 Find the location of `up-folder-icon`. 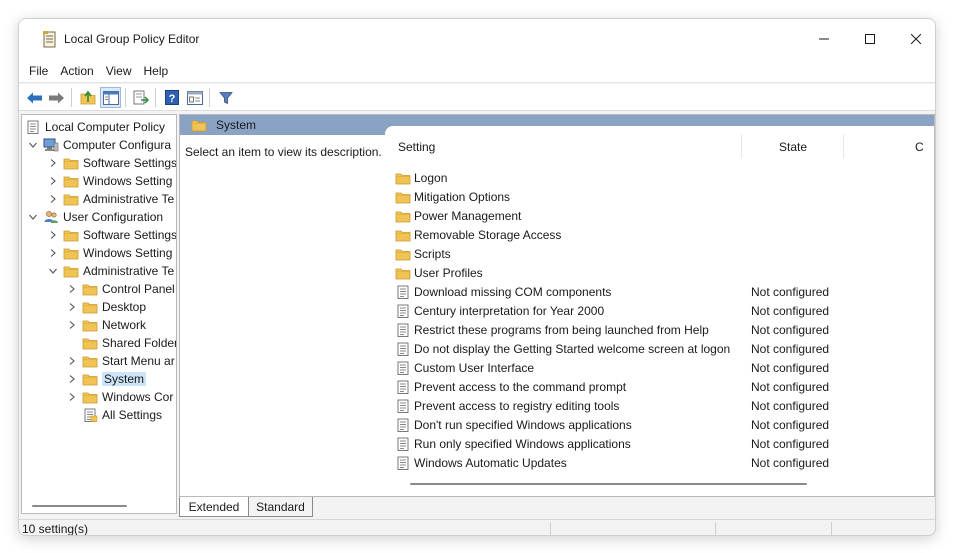

up-folder-icon is located at coordinates (87, 97).